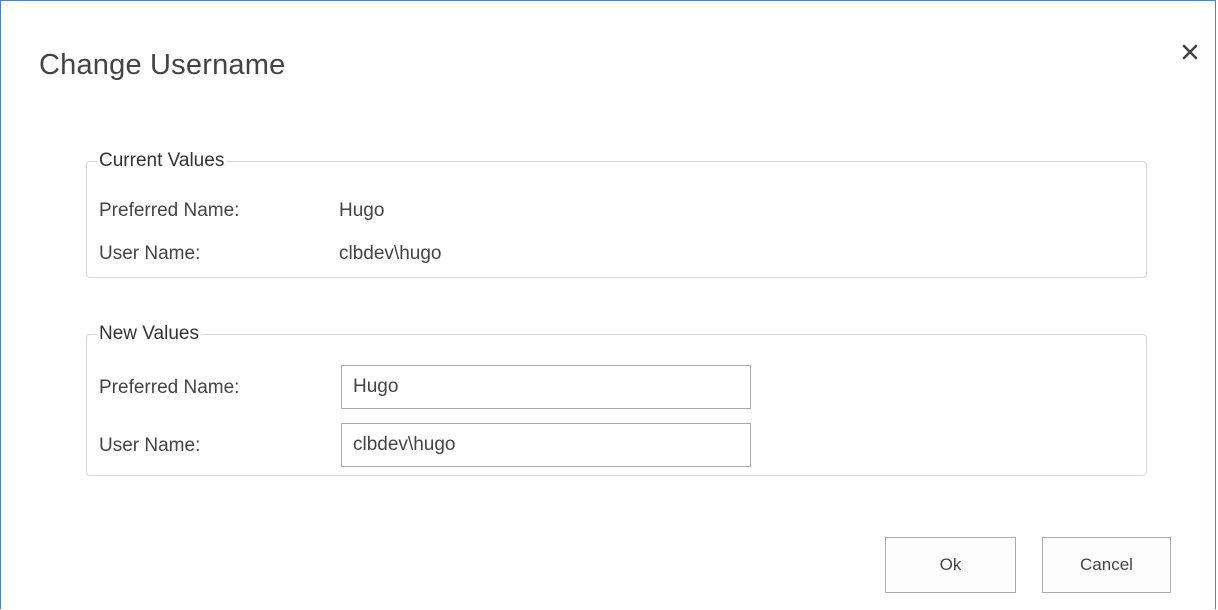 Image resolution: width=1218 pixels, height=610 pixels. I want to click on close-button, so click(1190, 52).